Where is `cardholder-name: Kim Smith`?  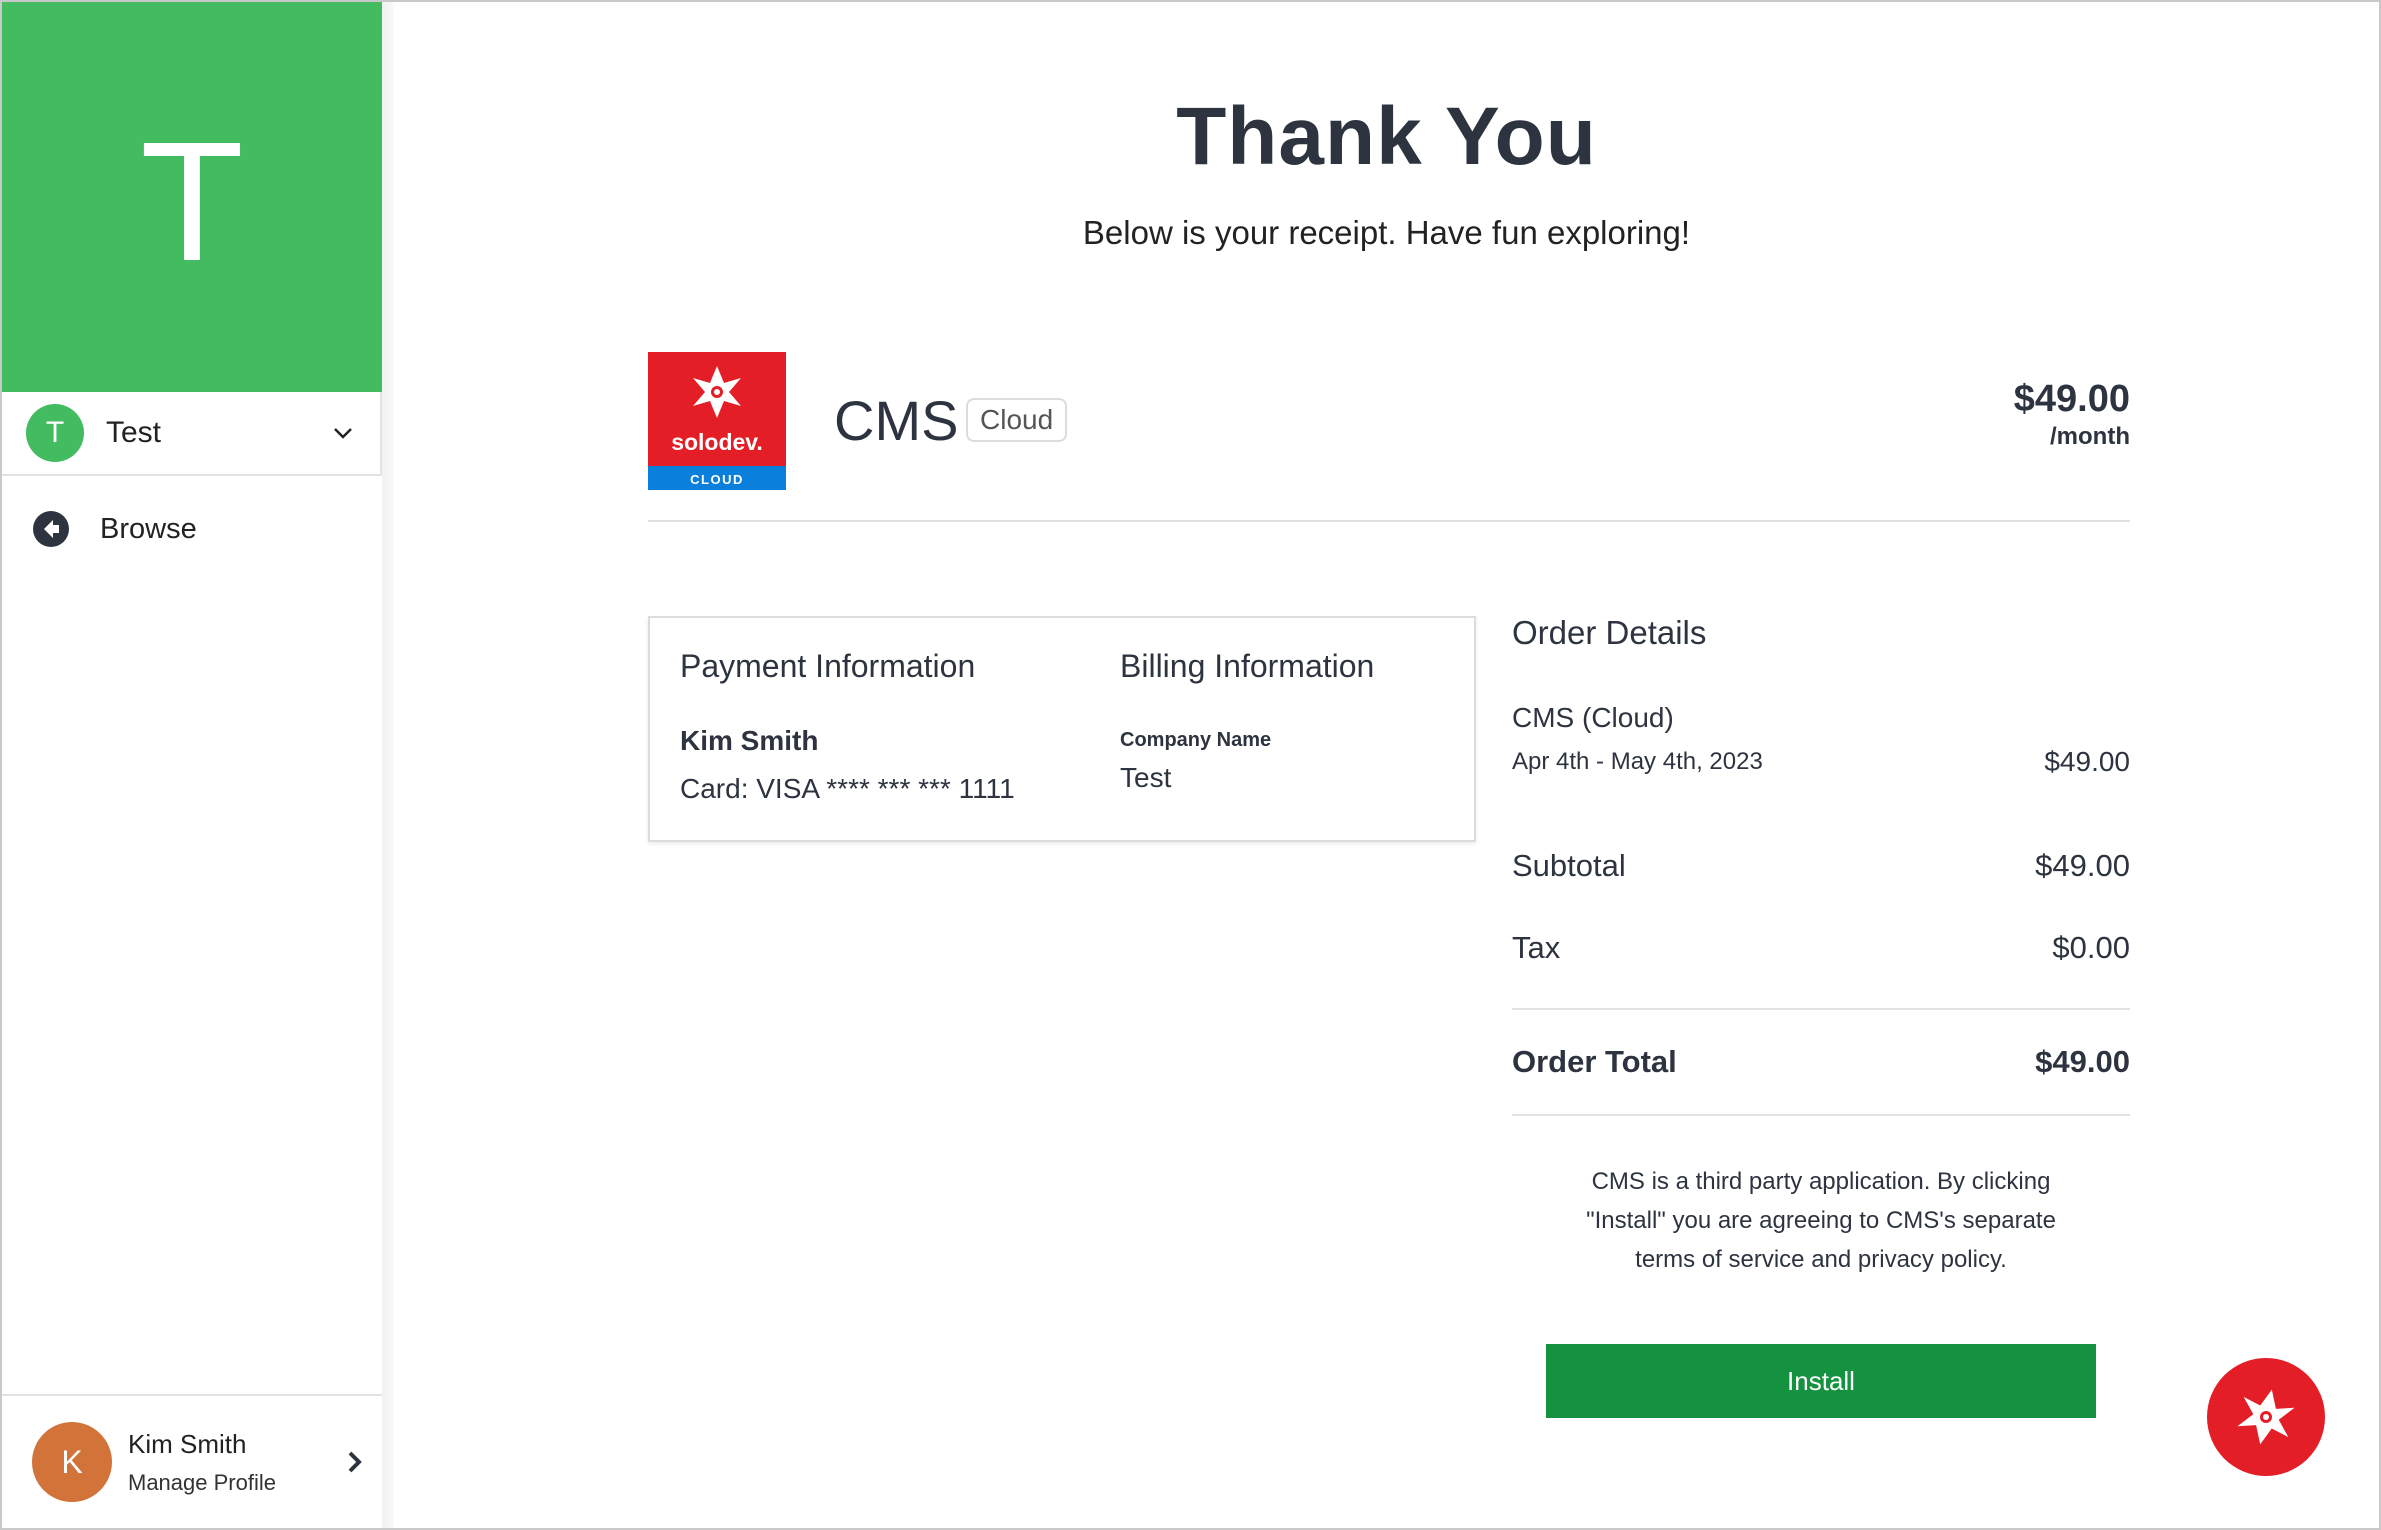
cardholder-name: Kim Smith is located at coordinates (749, 740).